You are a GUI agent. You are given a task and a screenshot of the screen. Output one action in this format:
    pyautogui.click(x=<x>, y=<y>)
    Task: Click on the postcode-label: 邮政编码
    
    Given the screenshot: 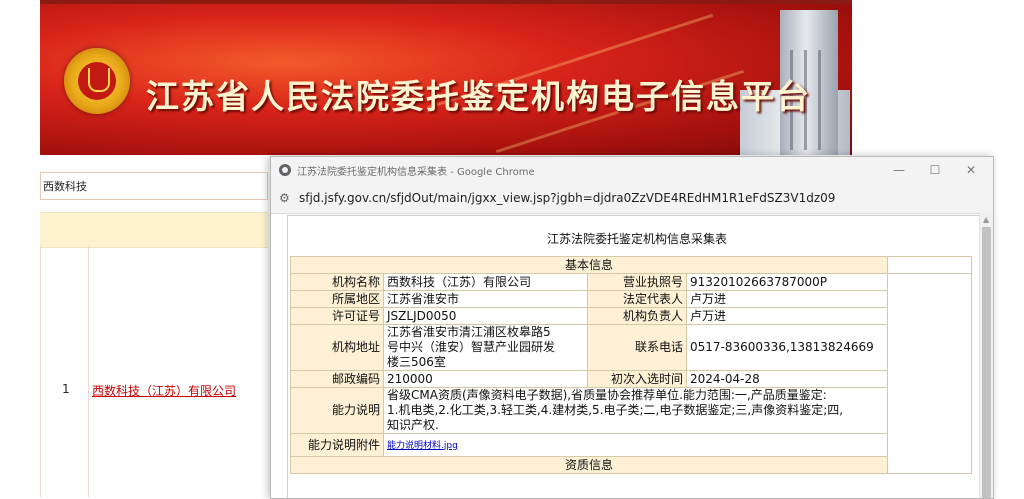 What is the action you would take?
    pyautogui.click(x=337, y=379)
    